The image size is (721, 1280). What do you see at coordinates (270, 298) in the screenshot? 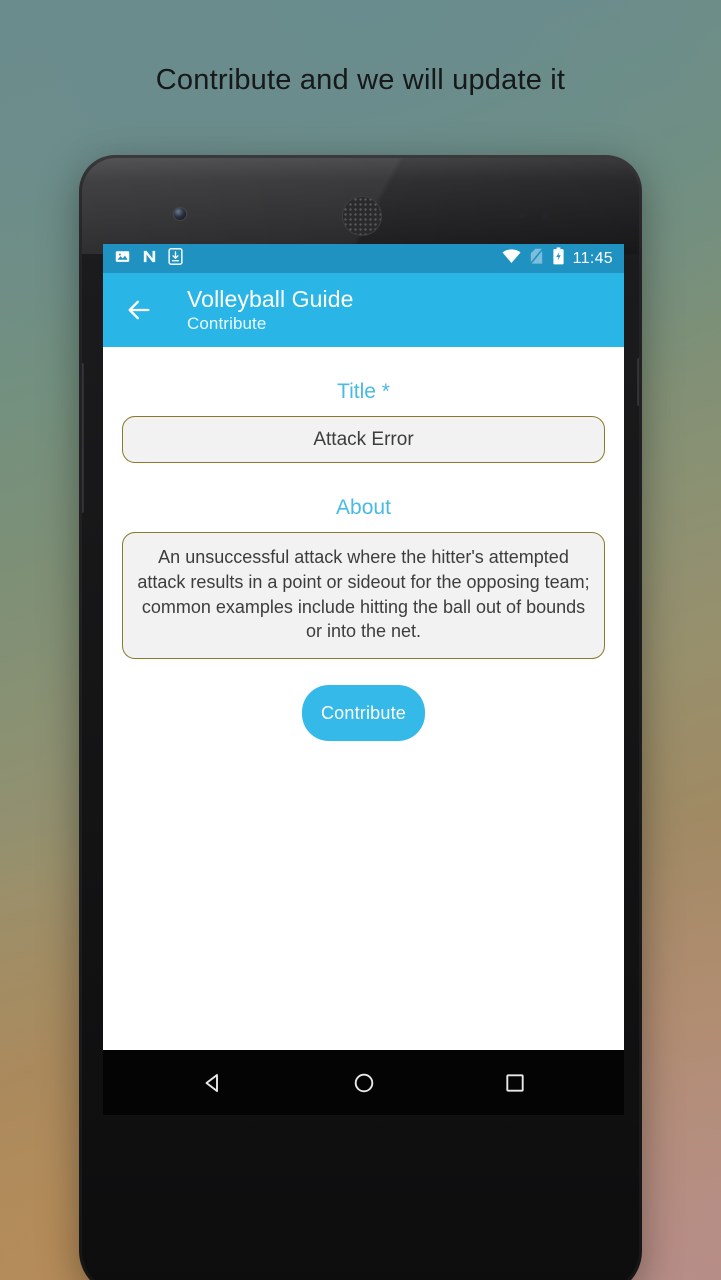
I see `app-title: Volleyball Guide` at bounding box center [270, 298].